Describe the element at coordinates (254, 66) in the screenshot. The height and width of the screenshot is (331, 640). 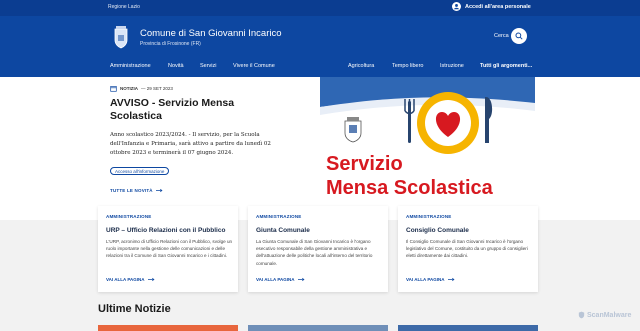
I see `nav-vivere-il-comune: Vivere il Comune` at that location.